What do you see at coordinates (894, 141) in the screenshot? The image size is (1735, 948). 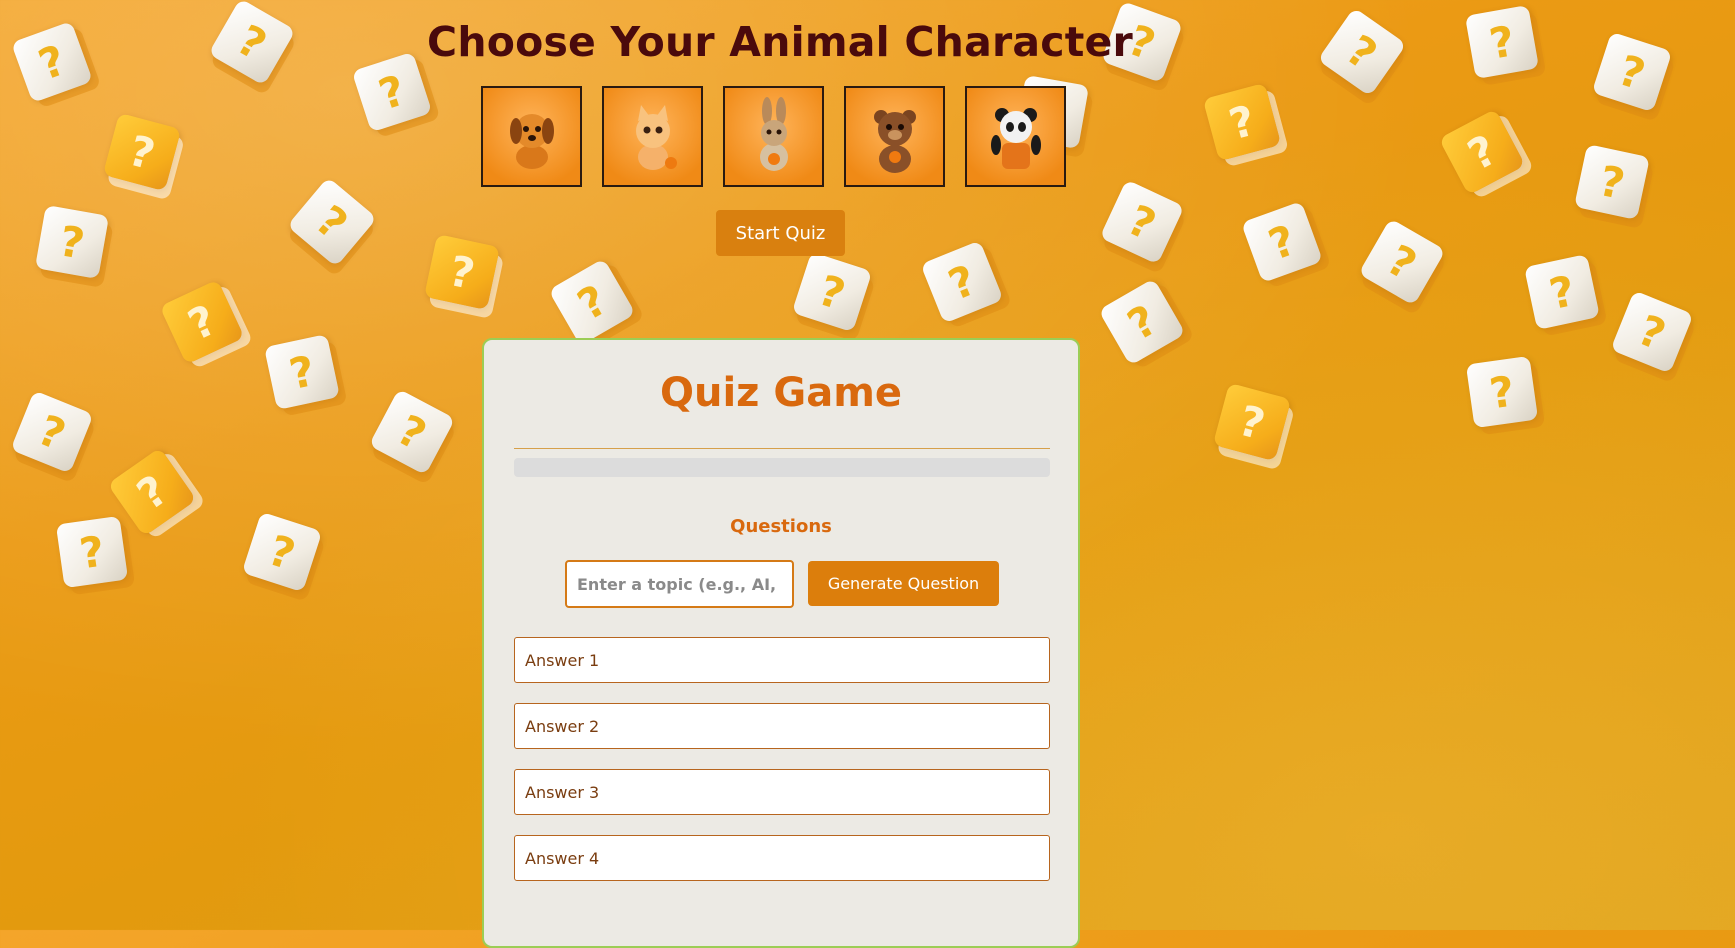 I see `bear-icon` at bounding box center [894, 141].